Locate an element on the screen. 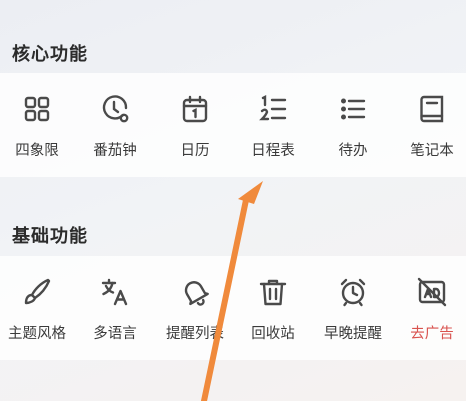 The width and height of the screenshot is (466, 401). basic-item-reminder-list: 提醒列表 is located at coordinates (195, 308).